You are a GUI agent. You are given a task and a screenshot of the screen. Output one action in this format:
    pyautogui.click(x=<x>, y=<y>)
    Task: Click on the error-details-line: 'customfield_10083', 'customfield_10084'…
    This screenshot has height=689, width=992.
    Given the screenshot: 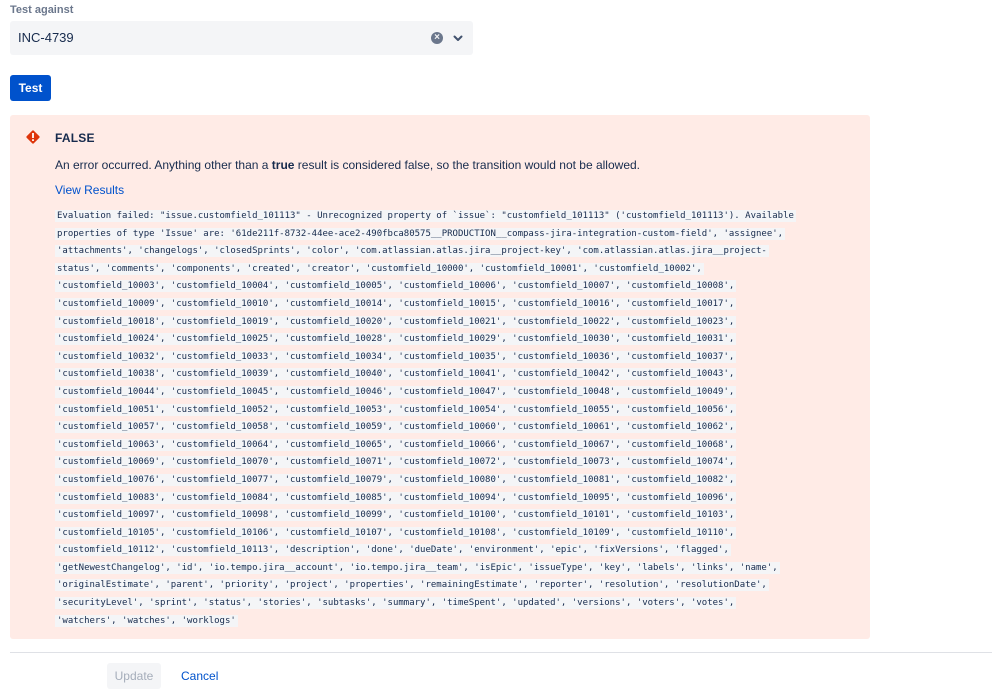 What is the action you would take?
    pyautogui.click(x=440, y=499)
    